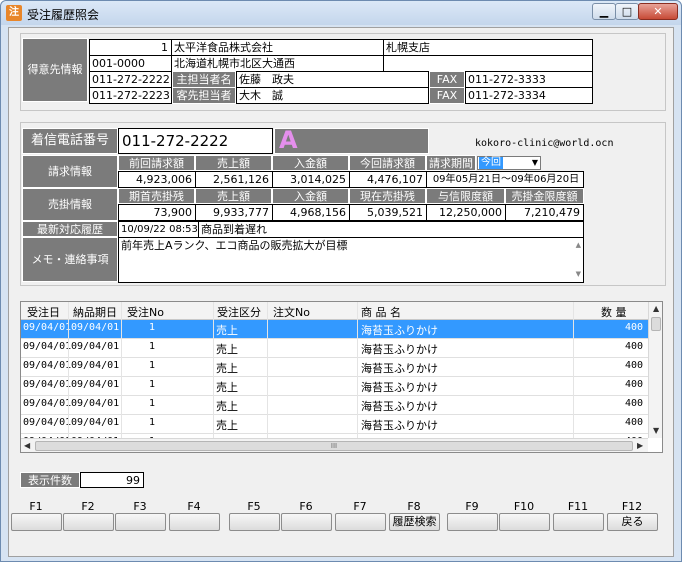  Describe the element at coordinates (234, 212) in the screenshot. I see `receivable-value-1: 9,933,777` at that location.